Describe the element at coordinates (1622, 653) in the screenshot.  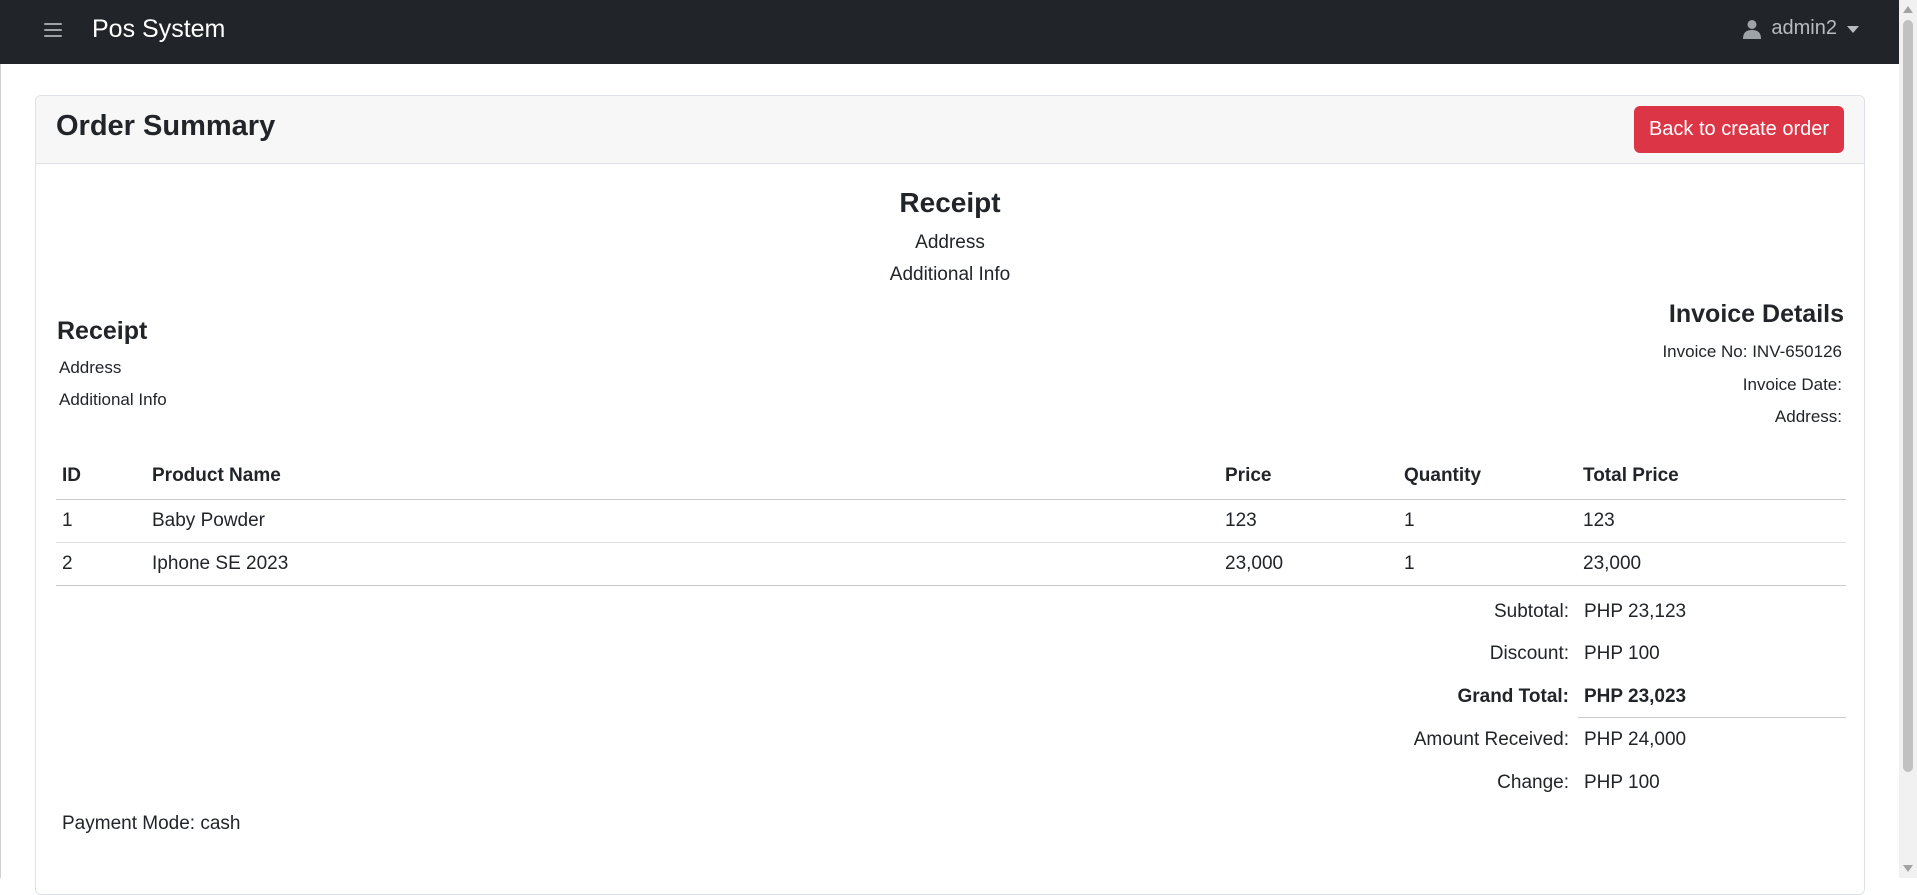
I see `discount-value: PHP 100` at that location.